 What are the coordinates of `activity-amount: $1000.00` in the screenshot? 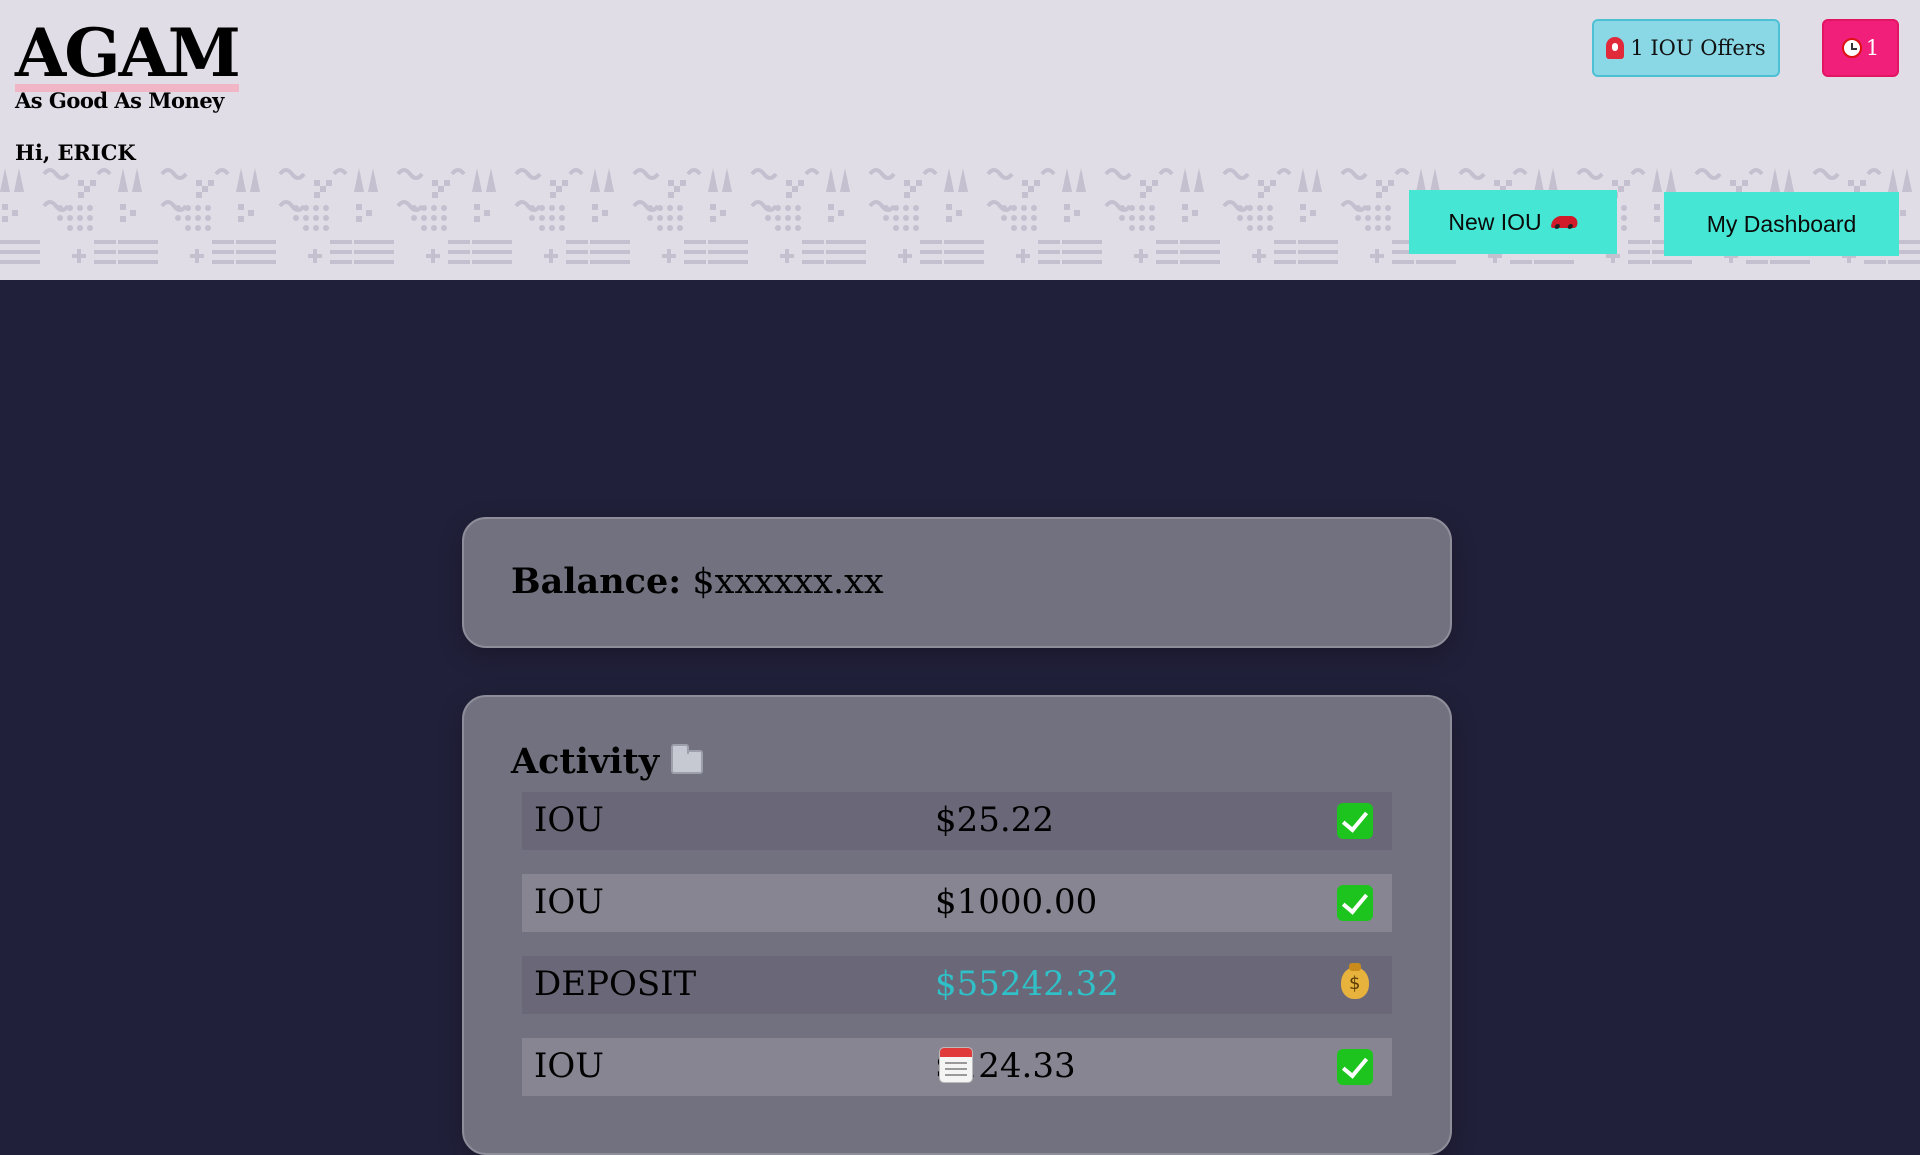 It's located at (1016, 902).